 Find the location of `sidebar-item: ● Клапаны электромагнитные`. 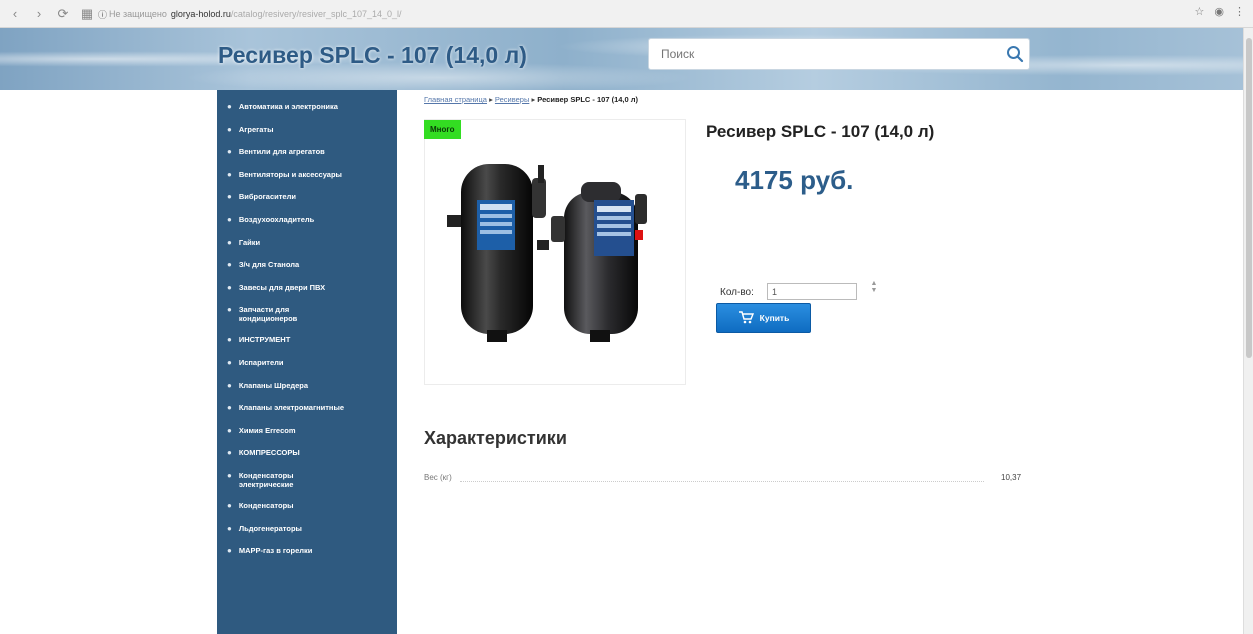

sidebar-item: ● Клапаны электромагнитные is located at coordinates (307, 407).